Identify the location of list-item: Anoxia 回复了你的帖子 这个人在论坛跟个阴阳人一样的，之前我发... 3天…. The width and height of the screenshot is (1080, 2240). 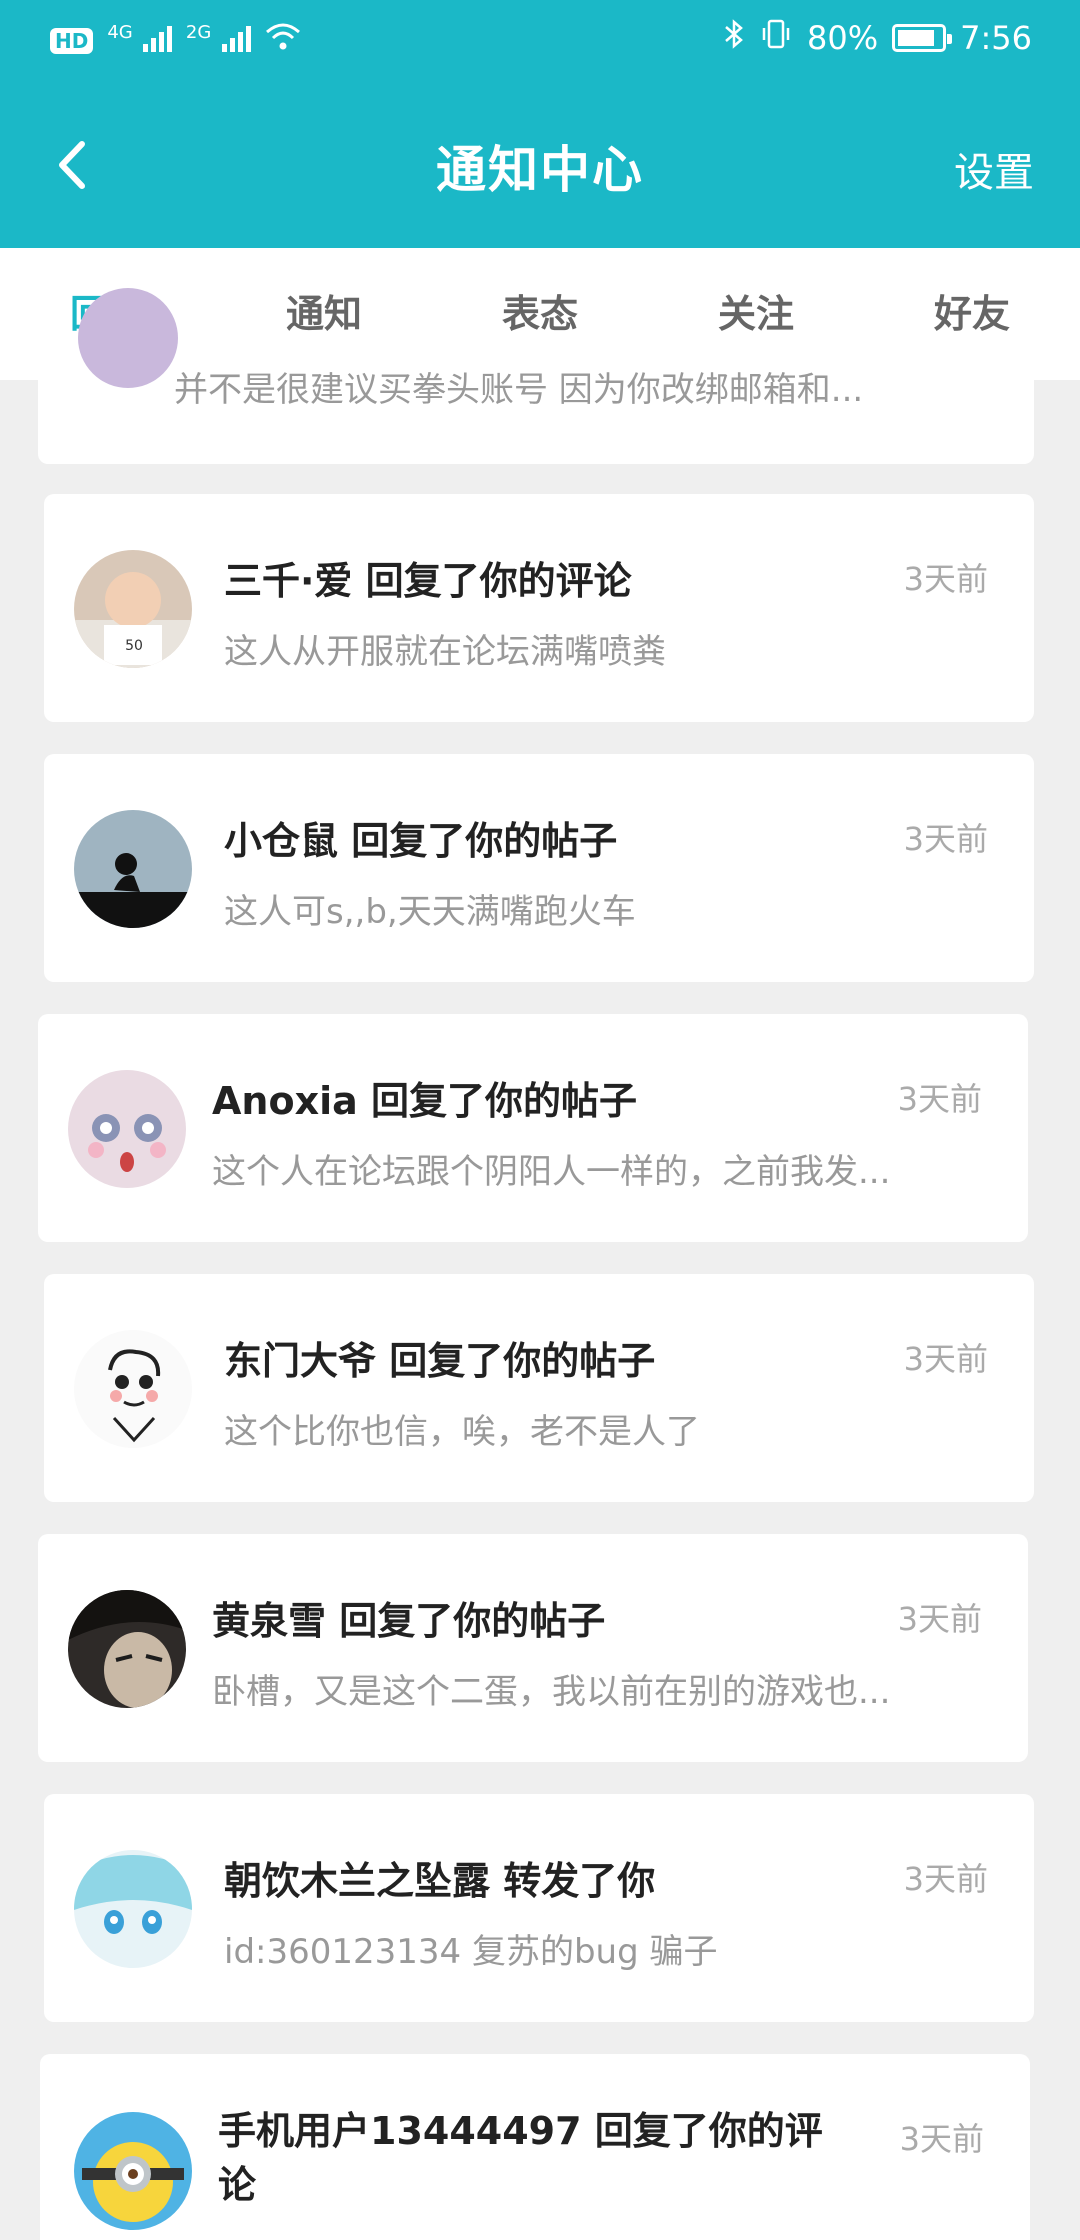
(533, 1128).